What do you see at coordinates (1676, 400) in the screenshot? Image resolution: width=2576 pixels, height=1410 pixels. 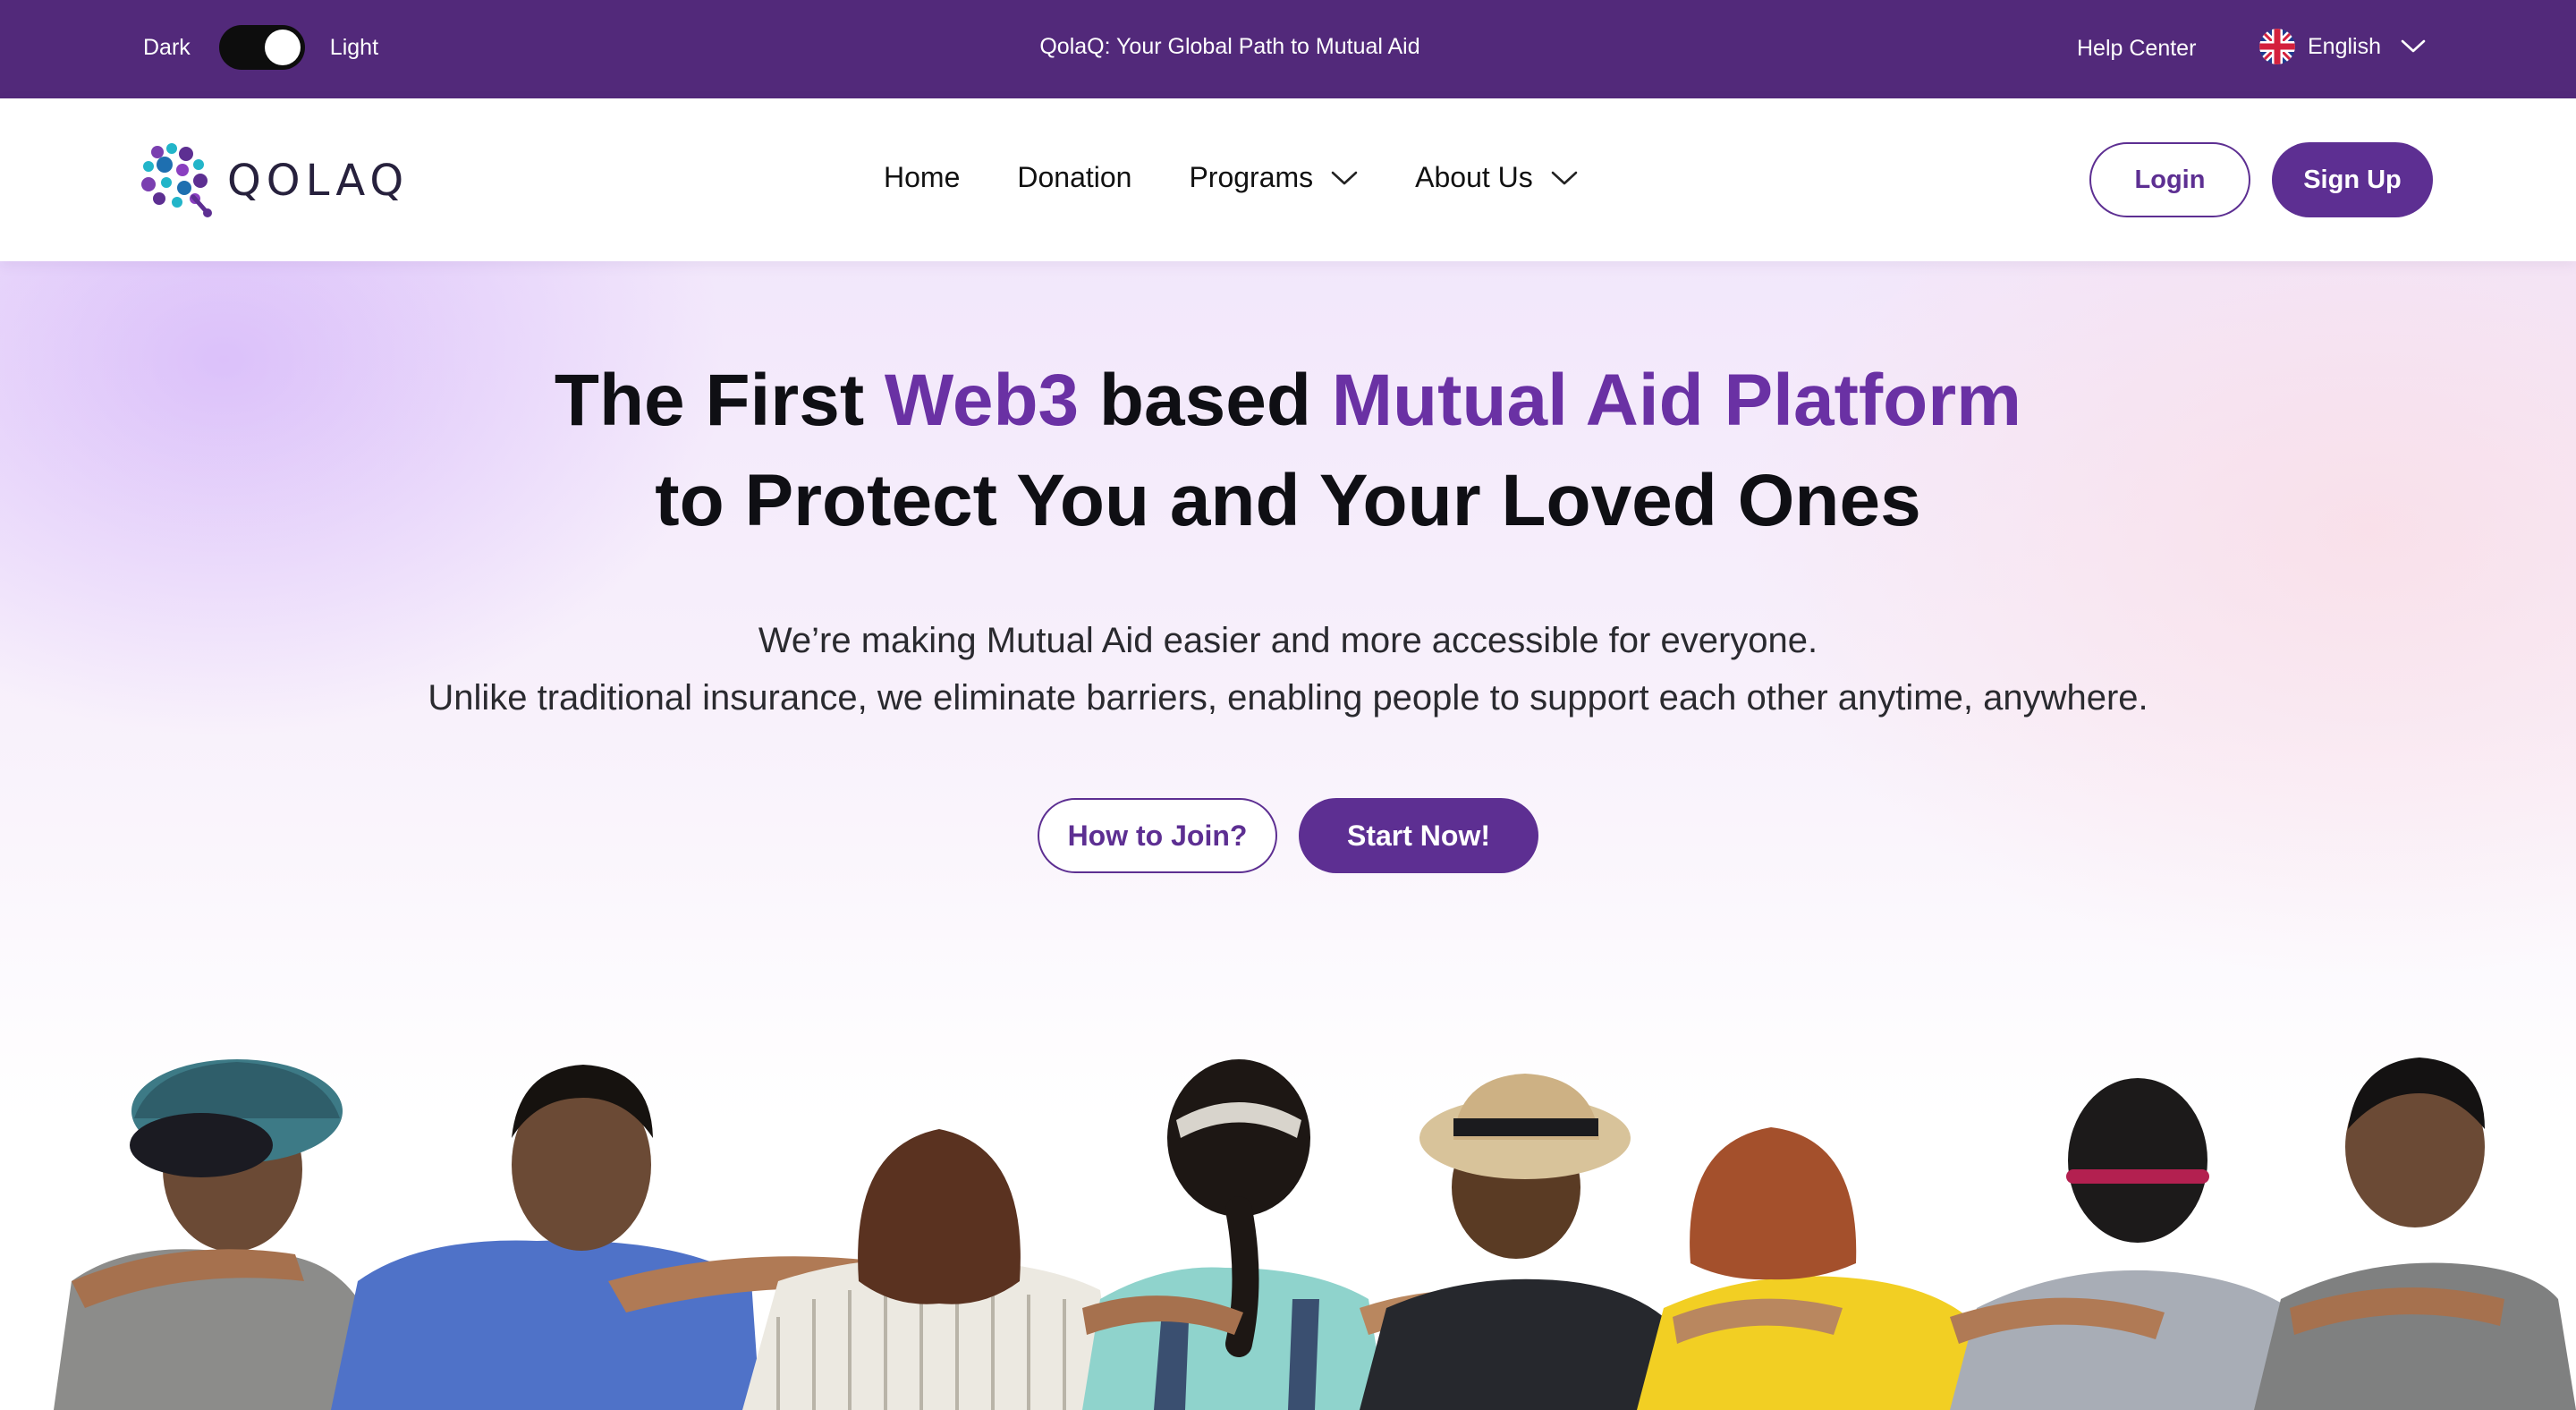 I see `headline-highlight-platform: Mutual Aid Platform` at bounding box center [1676, 400].